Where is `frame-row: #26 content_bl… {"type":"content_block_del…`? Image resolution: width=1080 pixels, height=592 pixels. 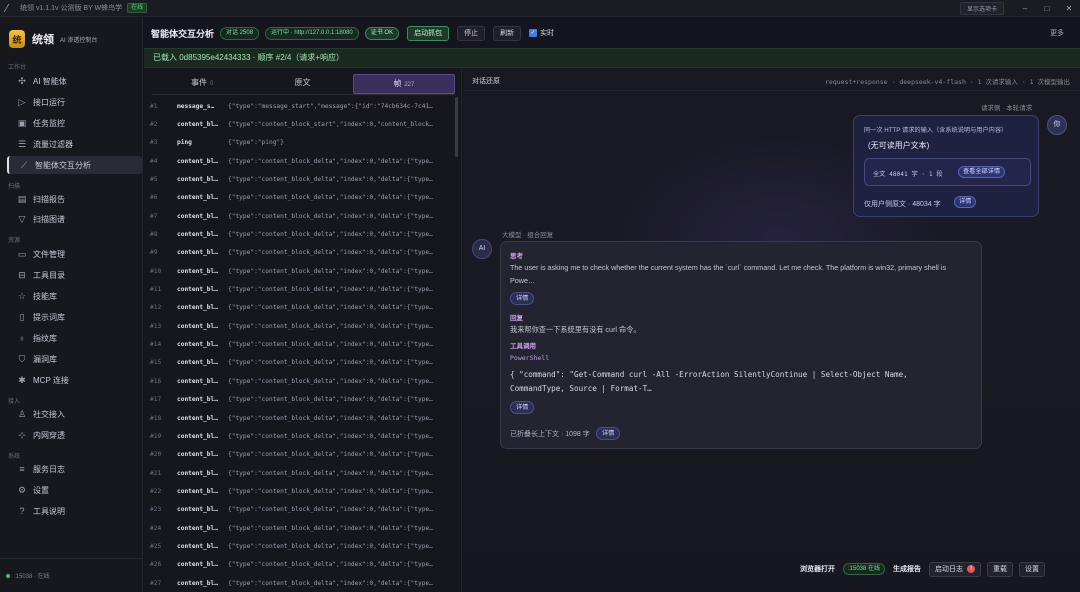 frame-row: #26 content_bl… {"type":"content_block_del… is located at coordinates (298, 565).